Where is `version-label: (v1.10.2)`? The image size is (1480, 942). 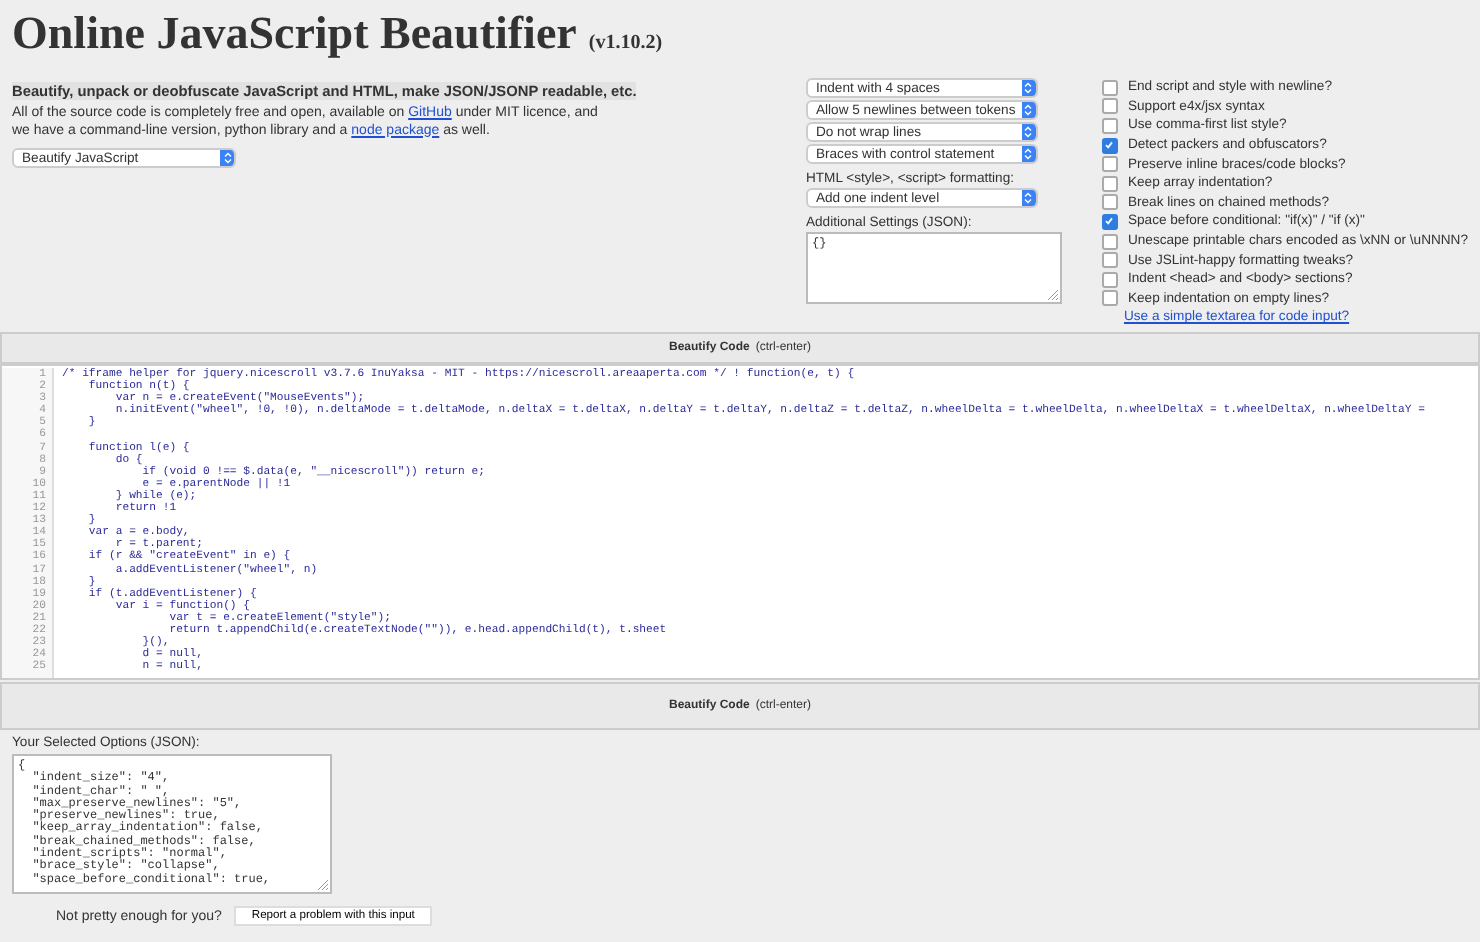 version-label: (v1.10.2) is located at coordinates (625, 43).